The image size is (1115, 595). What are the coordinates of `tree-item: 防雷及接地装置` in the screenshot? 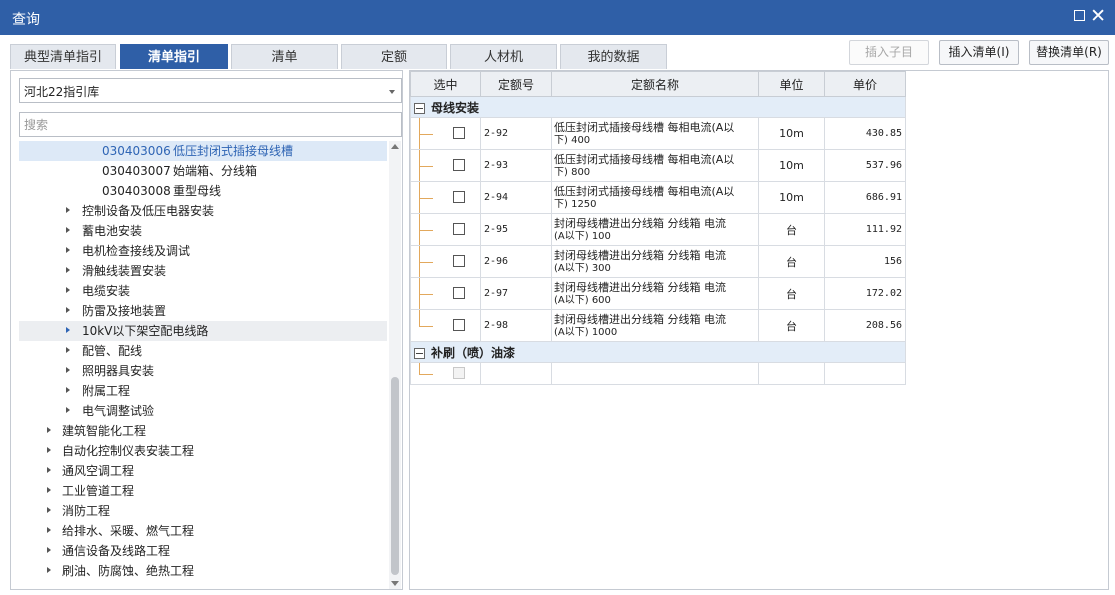 It's located at (203, 311).